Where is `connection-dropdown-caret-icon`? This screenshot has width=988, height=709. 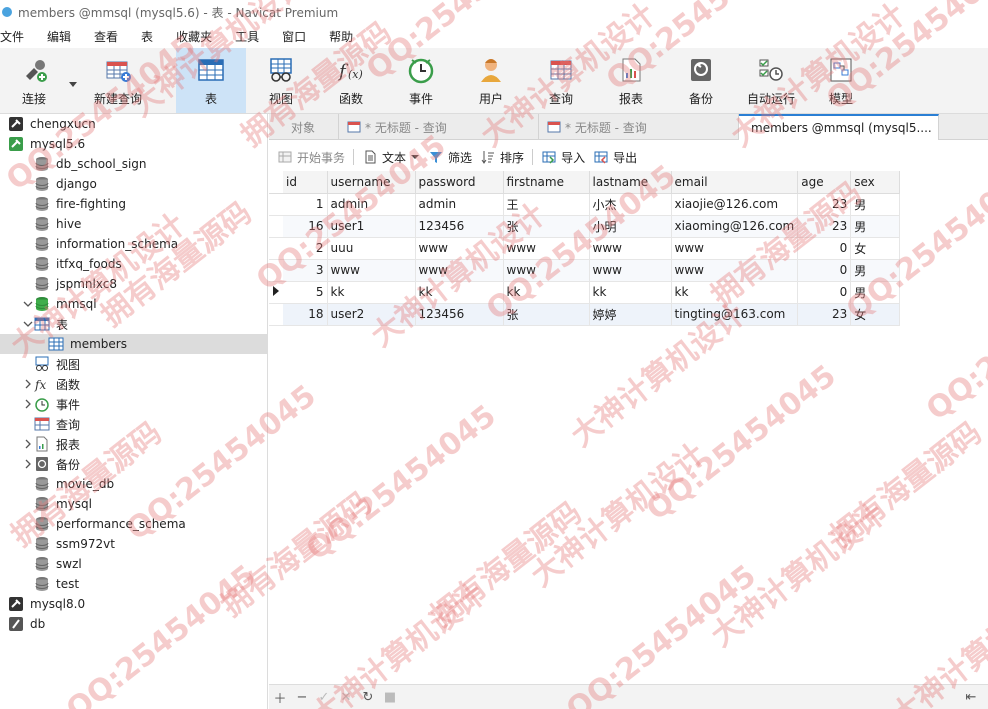
connection-dropdown-caret-icon is located at coordinates (73, 80).